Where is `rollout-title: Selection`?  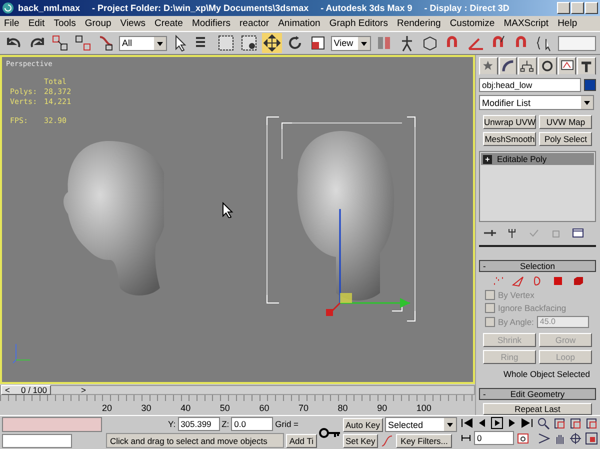 rollout-title: Selection is located at coordinates (537, 266).